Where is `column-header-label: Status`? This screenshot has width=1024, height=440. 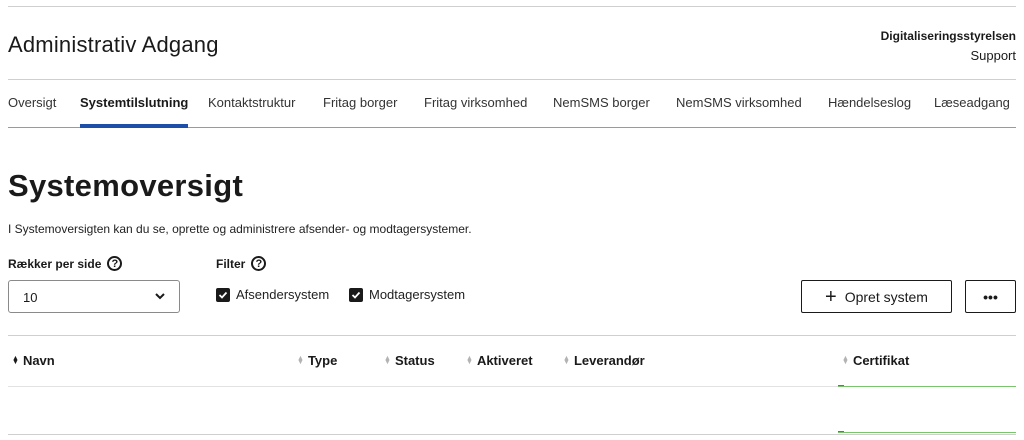
column-header-label: Status is located at coordinates (414, 360).